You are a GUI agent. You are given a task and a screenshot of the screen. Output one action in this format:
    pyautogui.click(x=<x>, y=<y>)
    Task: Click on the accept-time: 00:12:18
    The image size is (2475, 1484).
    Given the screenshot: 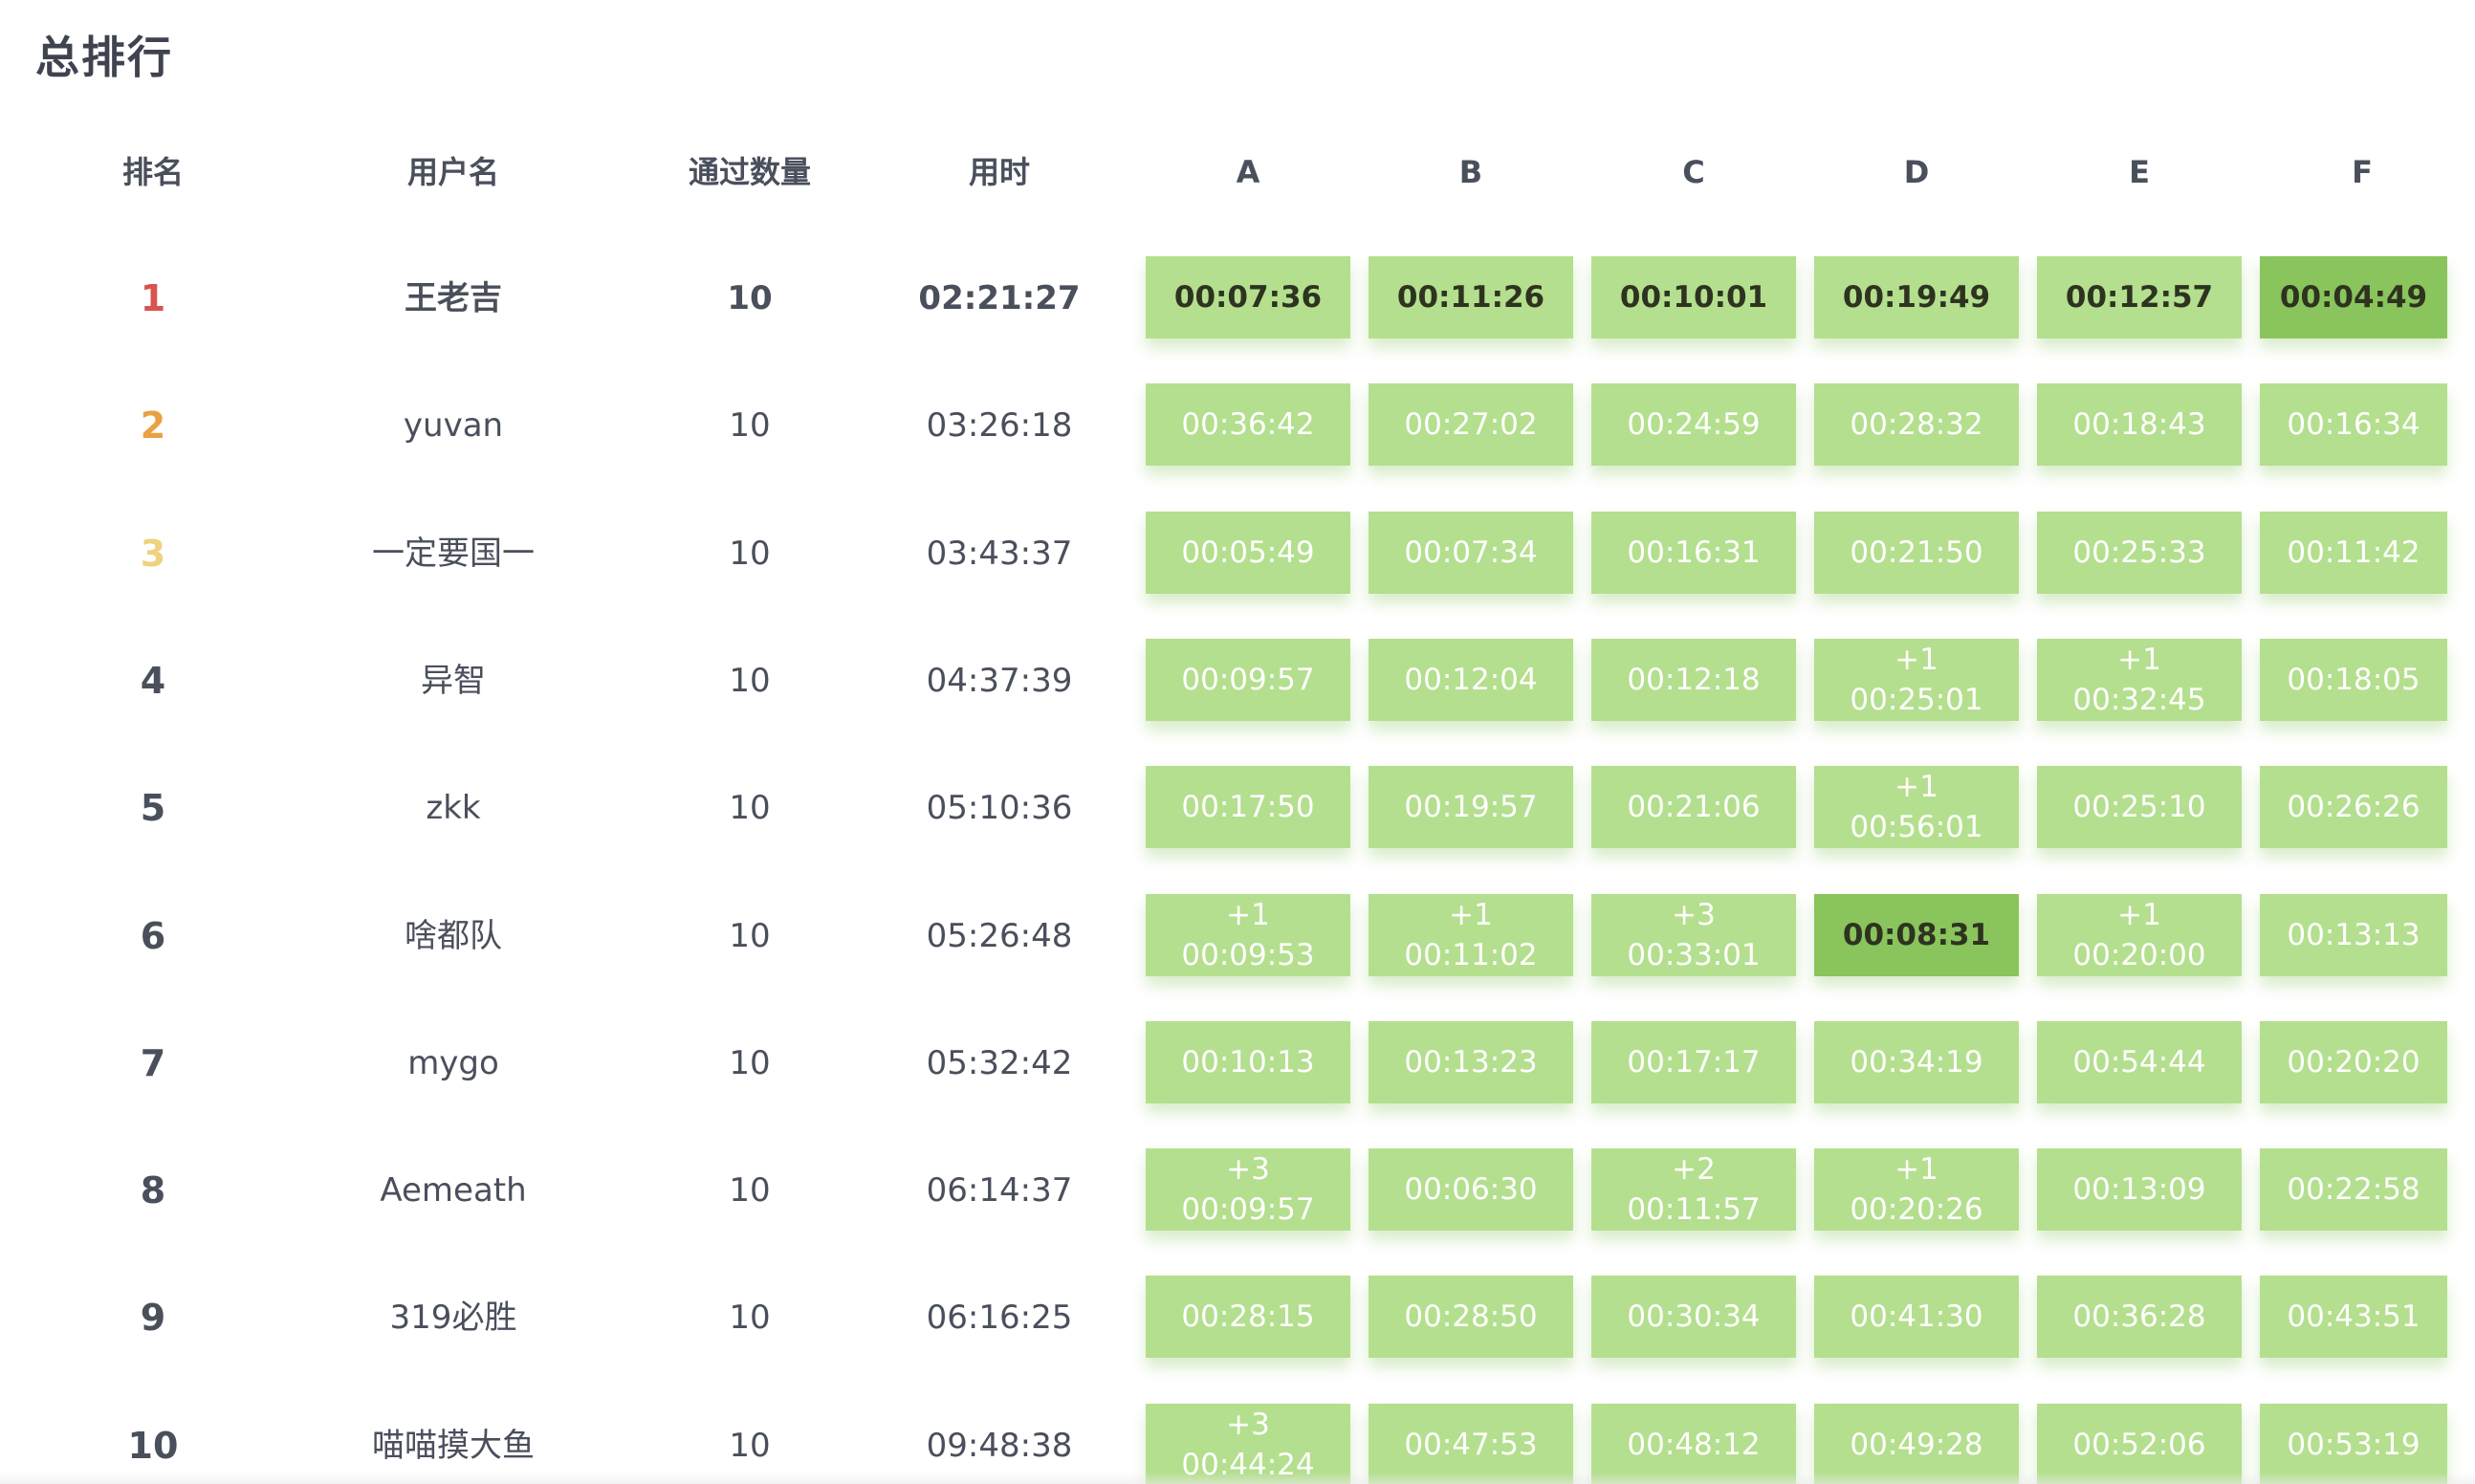 What is the action you would take?
    pyautogui.click(x=1694, y=680)
    